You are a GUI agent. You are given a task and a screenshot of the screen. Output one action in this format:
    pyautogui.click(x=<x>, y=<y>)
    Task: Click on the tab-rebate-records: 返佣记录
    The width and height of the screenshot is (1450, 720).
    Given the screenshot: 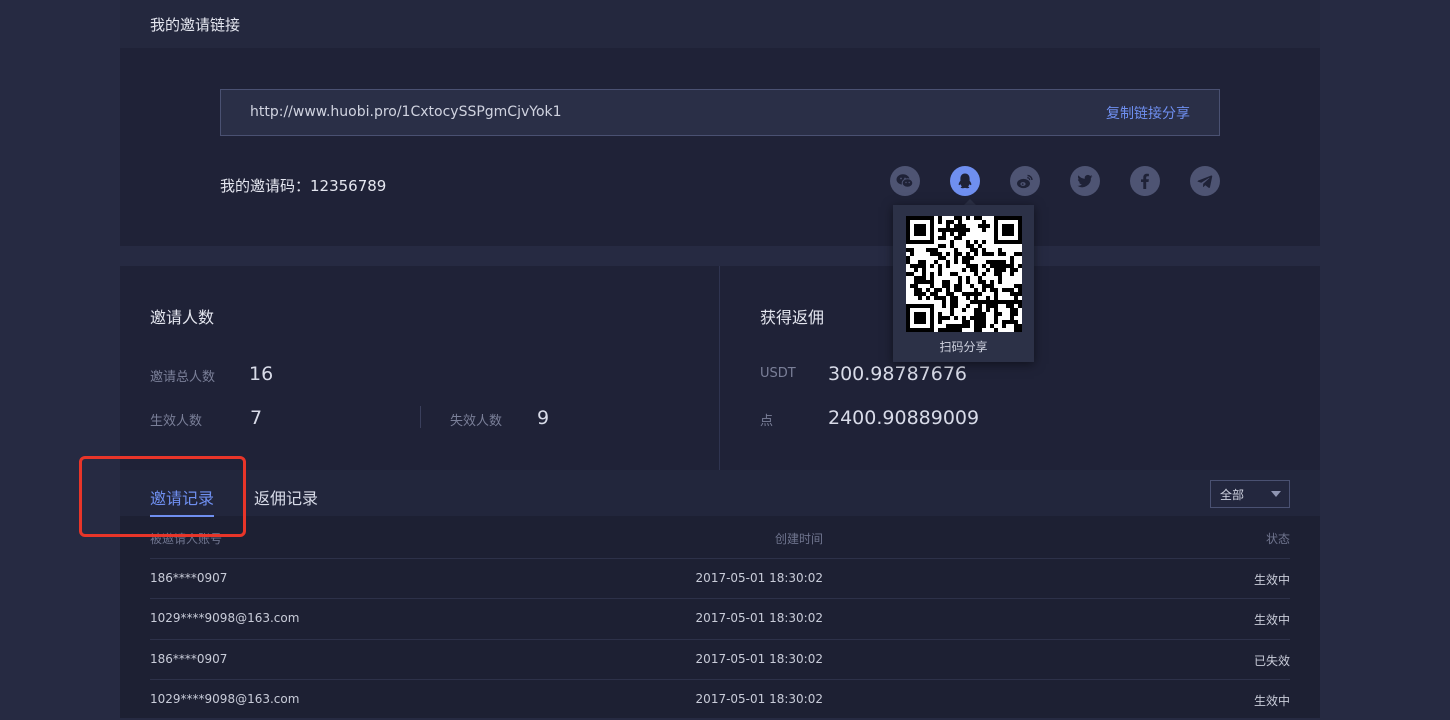 What is the action you would take?
    pyautogui.click(x=286, y=497)
    